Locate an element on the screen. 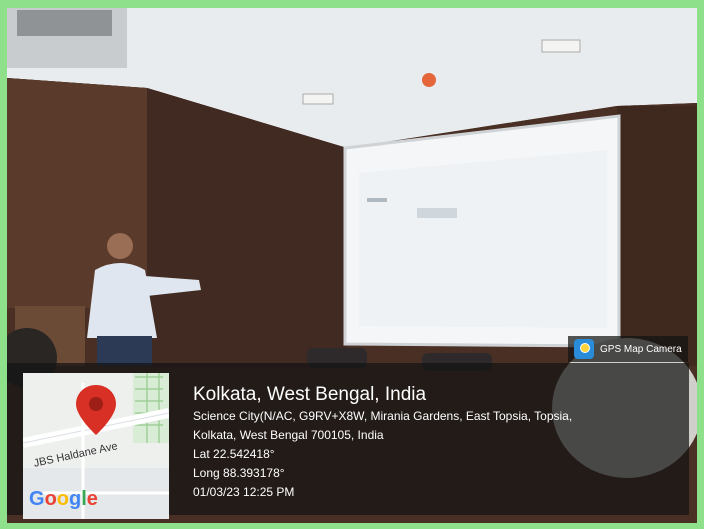 The width and height of the screenshot is (704, 529). gps-map-camera-badge: GPS Map Camera is located at coordinates (628, 349).